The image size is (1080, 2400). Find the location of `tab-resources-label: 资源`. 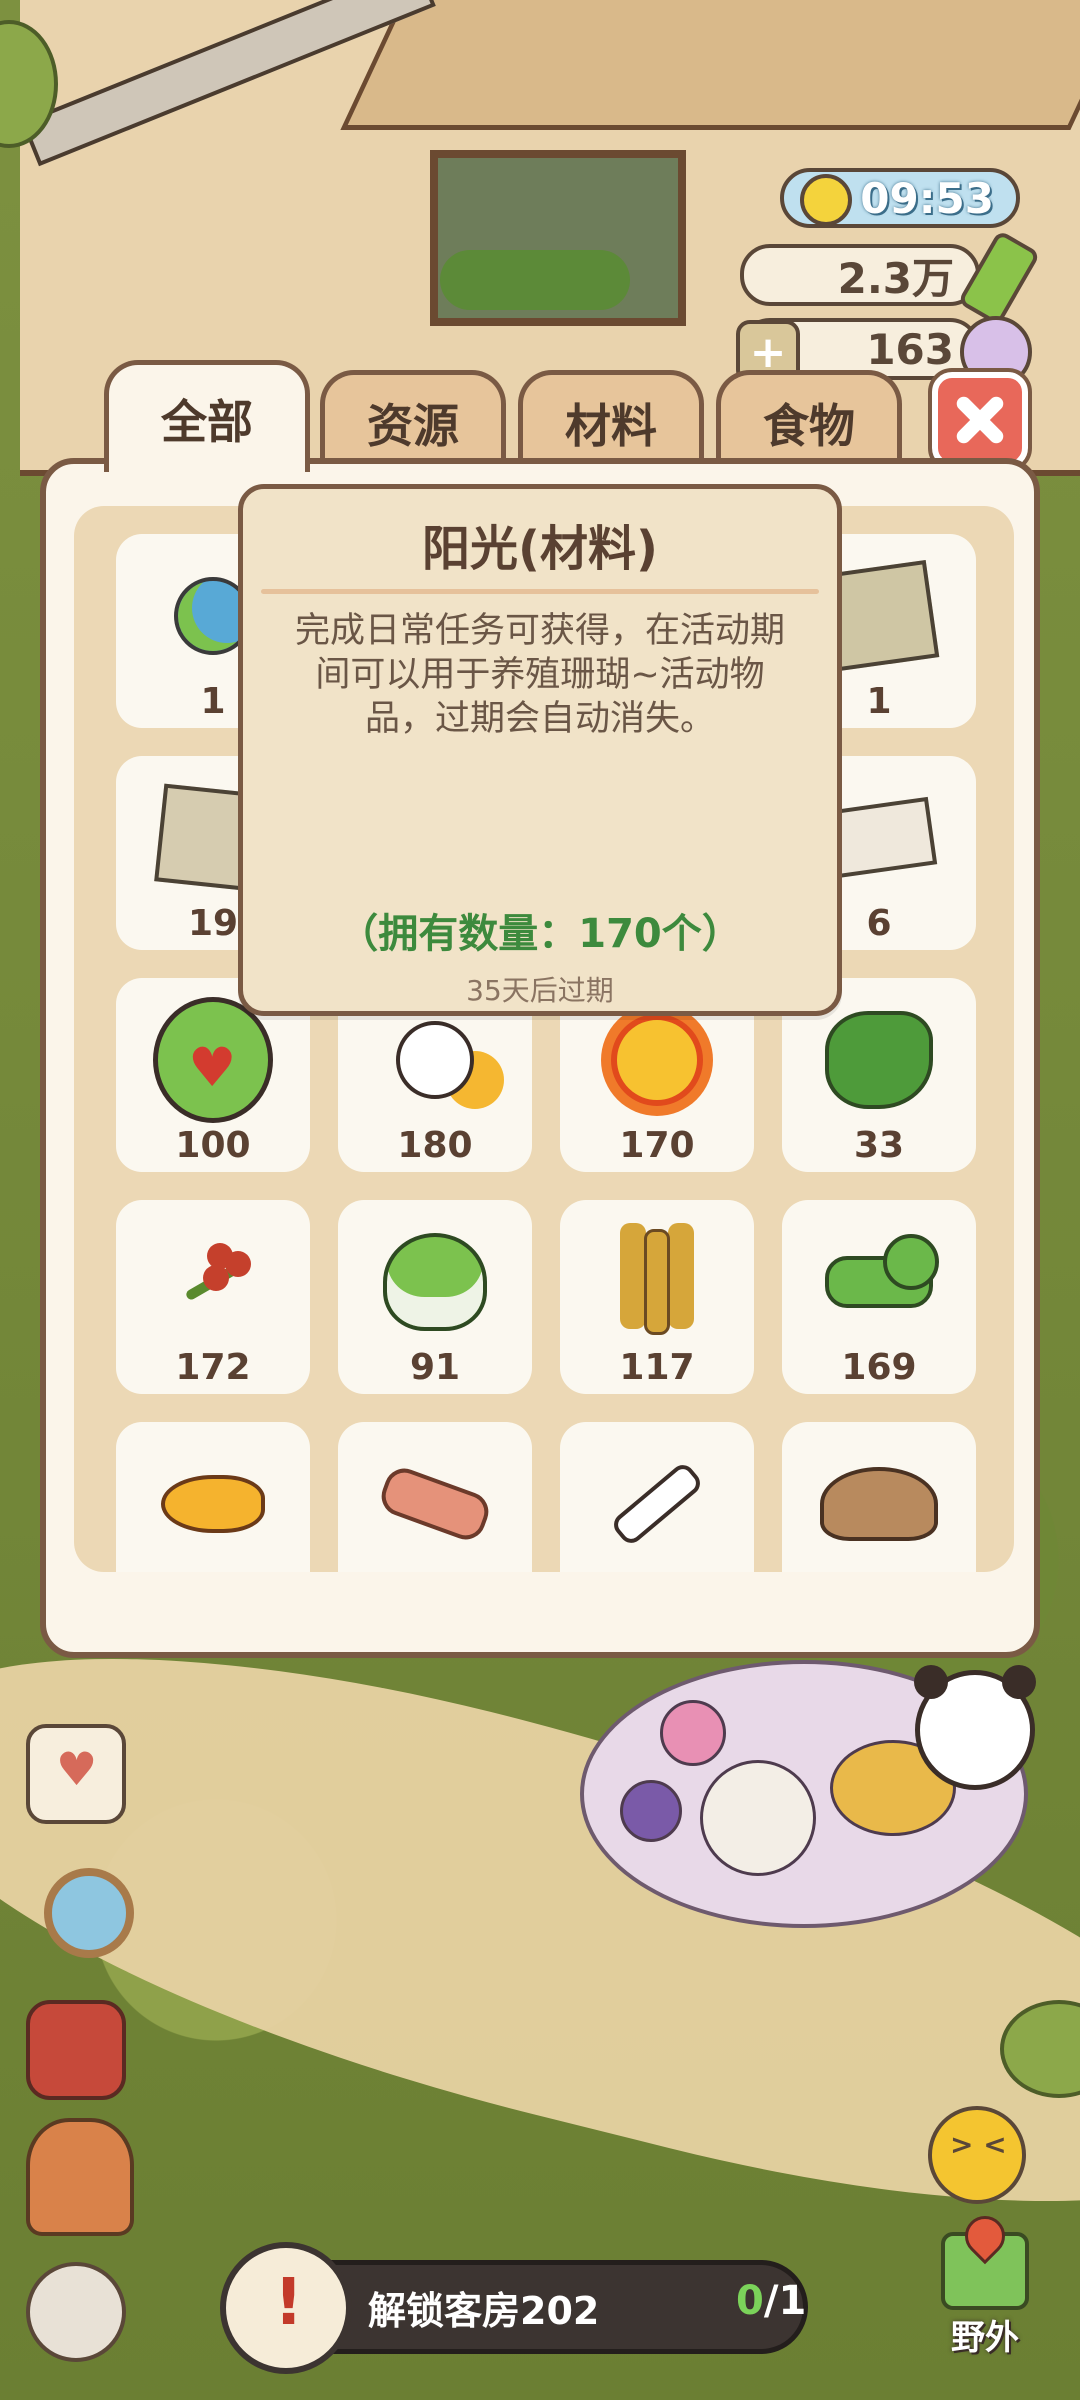

tab-resources-label: 资源 is located at coordinates (413, 425).